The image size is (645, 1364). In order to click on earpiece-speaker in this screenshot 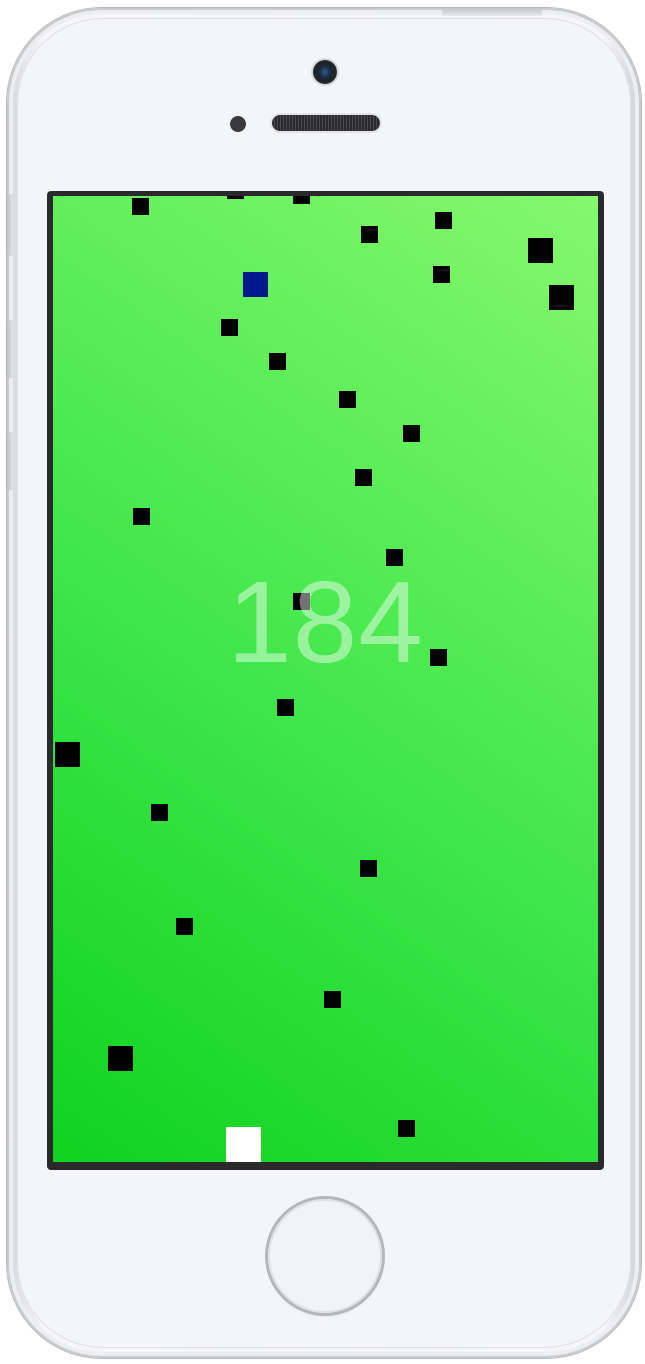, I will do `click(326, 123)`.